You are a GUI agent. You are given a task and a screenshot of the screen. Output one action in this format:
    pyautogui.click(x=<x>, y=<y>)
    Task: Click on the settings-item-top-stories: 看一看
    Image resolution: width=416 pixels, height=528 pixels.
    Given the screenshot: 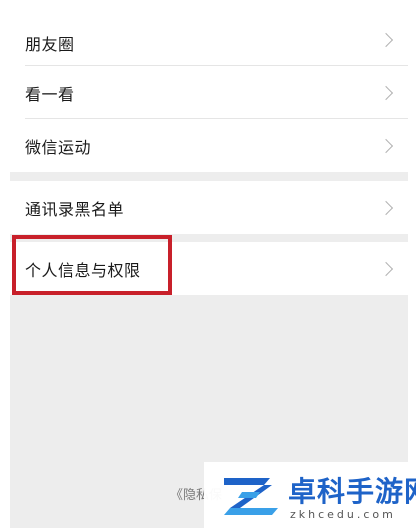 What is the action you would take?
    pyautogui.click(x=209, y=92)
    